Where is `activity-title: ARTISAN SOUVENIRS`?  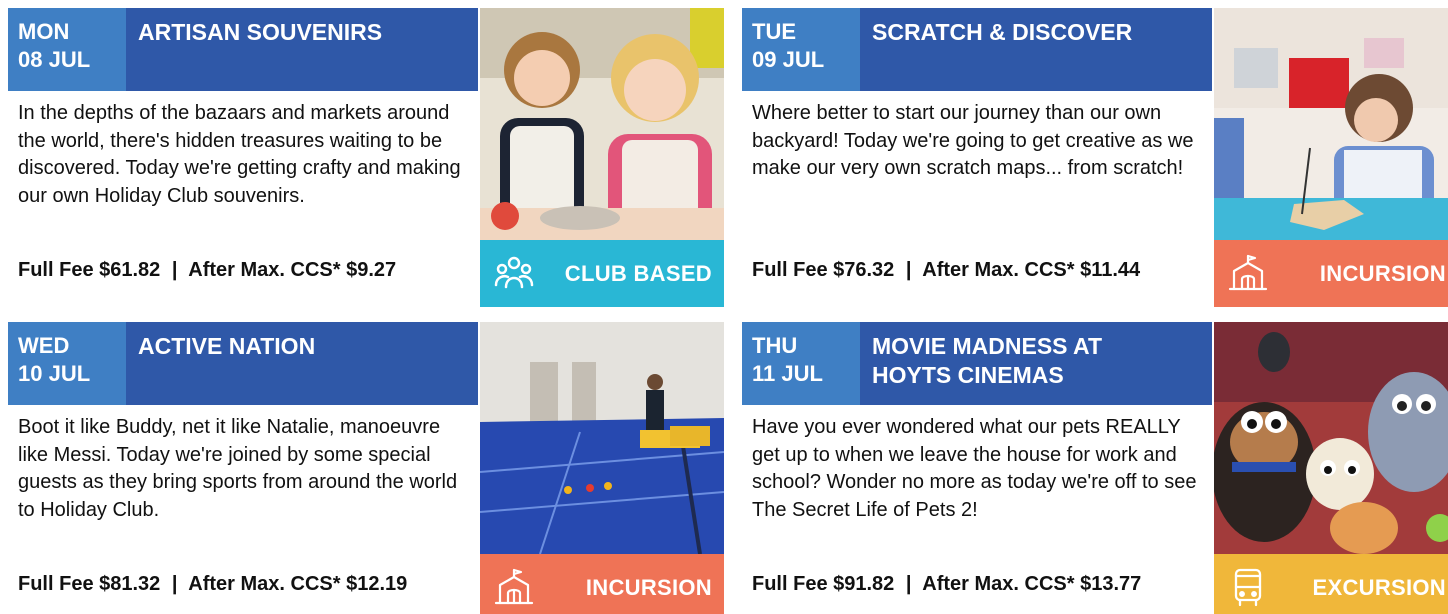
activity-title: ARTISAN SOUVENIRS is located at coordinates (302, 49).